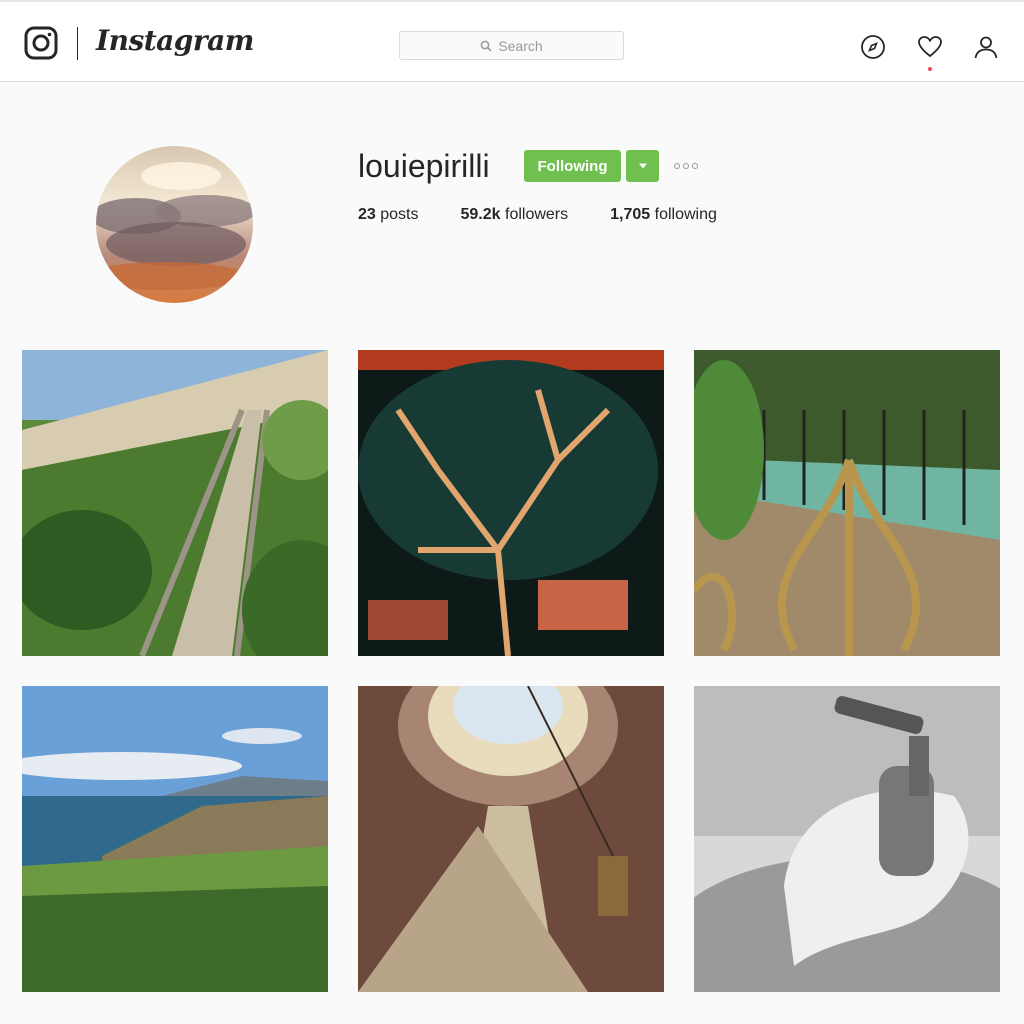 This screenshot has height=1024, width=1024. Describe the element at coordinates (174, 224) in the screenshot. I see `profile-avatar` at that location.